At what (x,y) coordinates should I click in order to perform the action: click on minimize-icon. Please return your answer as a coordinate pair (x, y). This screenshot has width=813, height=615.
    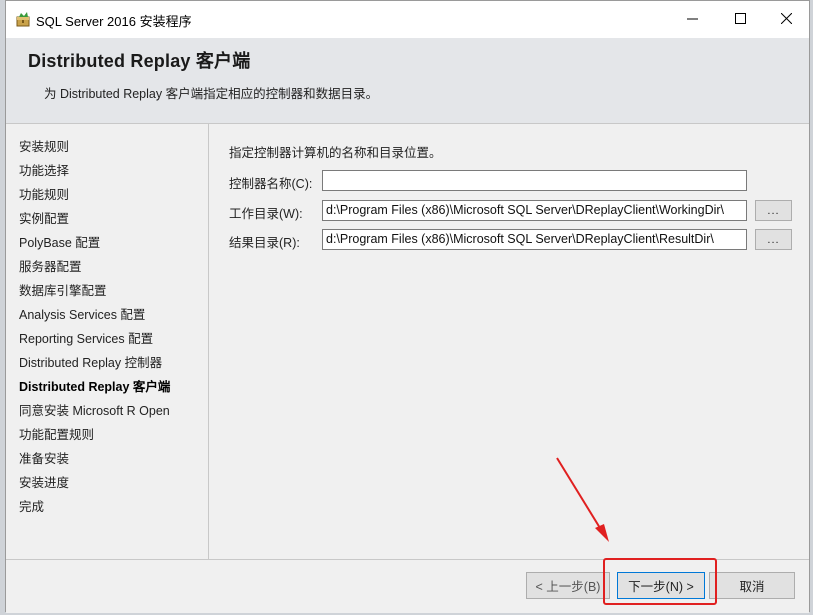
    Looking at the image, I should click on (692, 20).